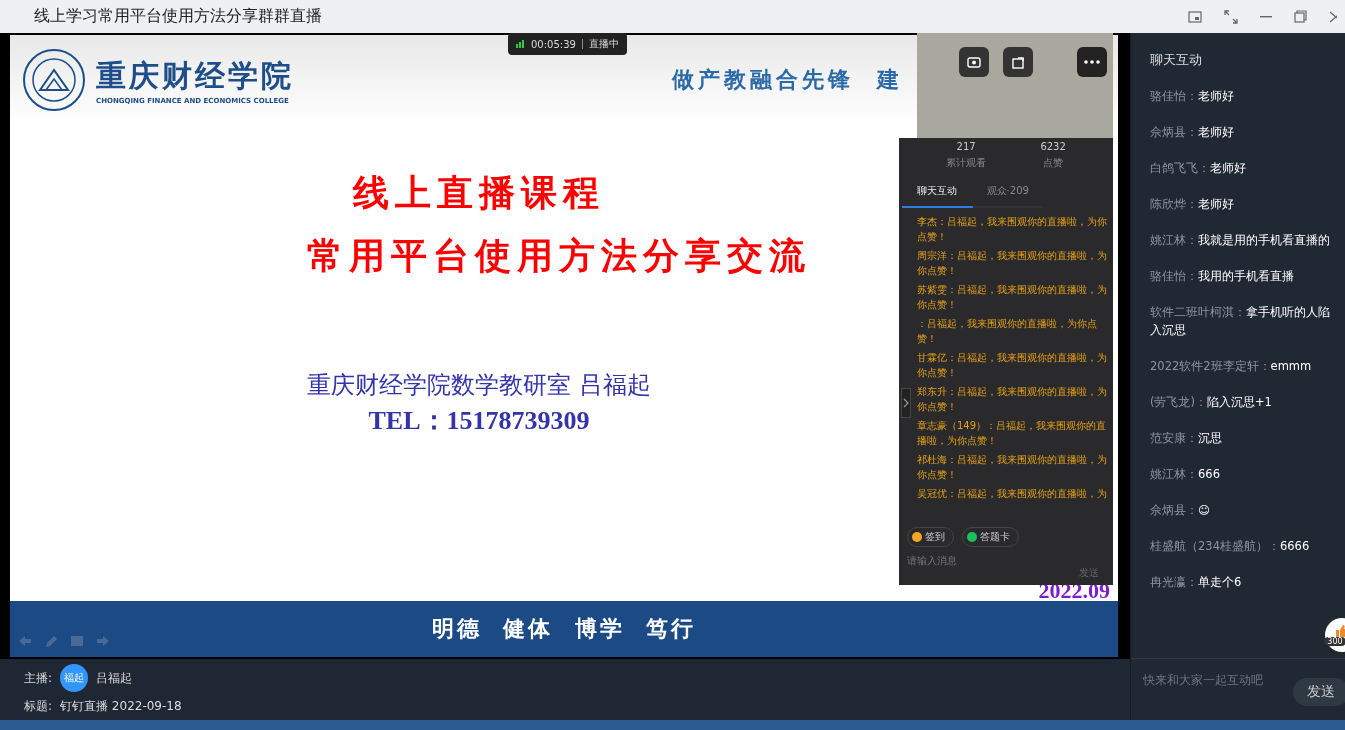  Describe the element at coordinates (1007, 193) in the screenshot. I see `chat-tab: 观众·209` at that location.